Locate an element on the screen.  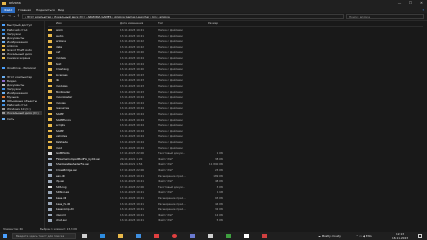
weather-label: ☁ Mostly cloudy is located at coordinates (329, 236).